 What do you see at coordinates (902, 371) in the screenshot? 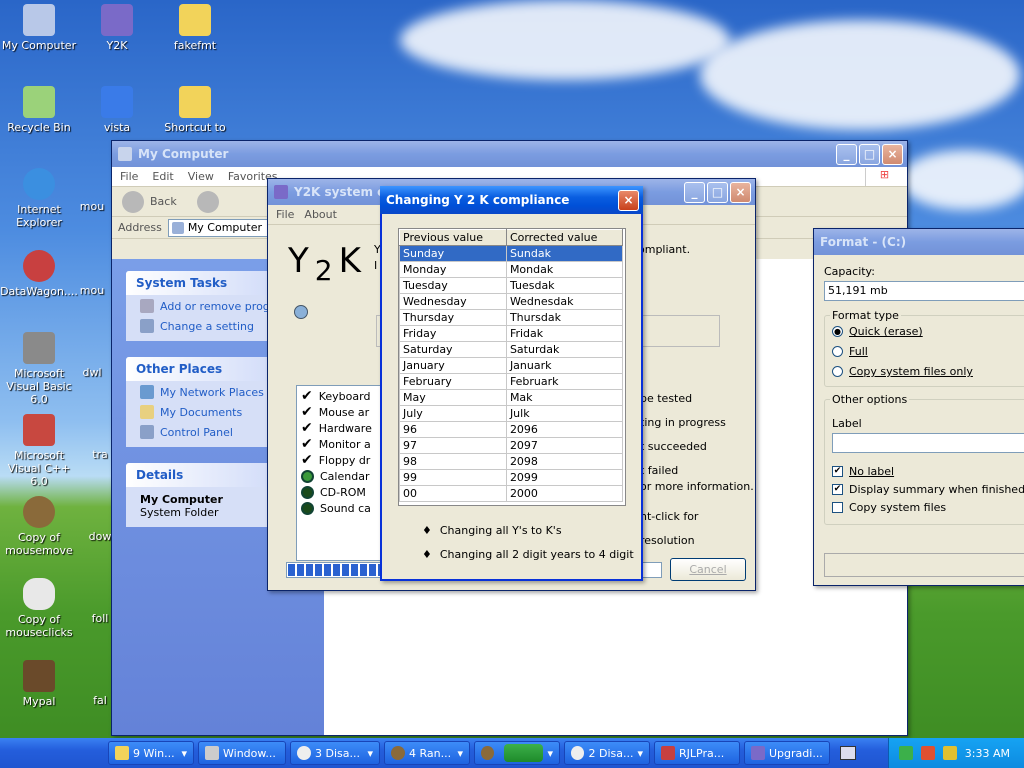
I see `copy-only-radio: Copy system files only` at bounding box center [902, 371].